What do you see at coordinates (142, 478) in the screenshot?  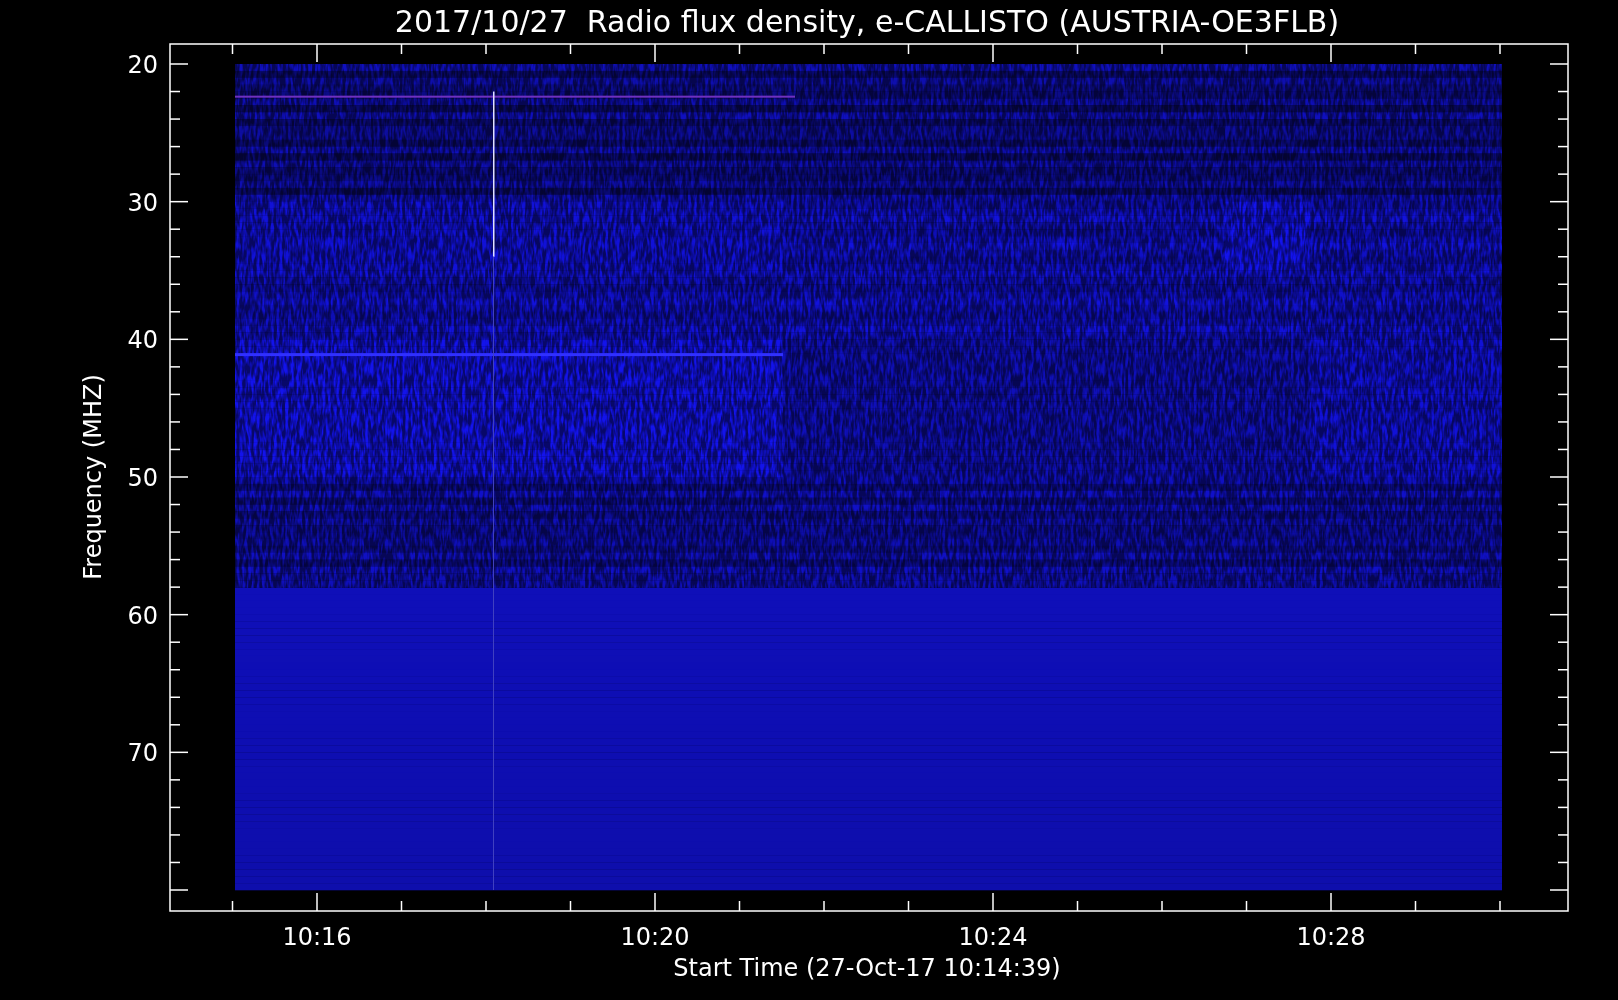 I see `y-tick-label: 50` at bounding box center [142, 478].